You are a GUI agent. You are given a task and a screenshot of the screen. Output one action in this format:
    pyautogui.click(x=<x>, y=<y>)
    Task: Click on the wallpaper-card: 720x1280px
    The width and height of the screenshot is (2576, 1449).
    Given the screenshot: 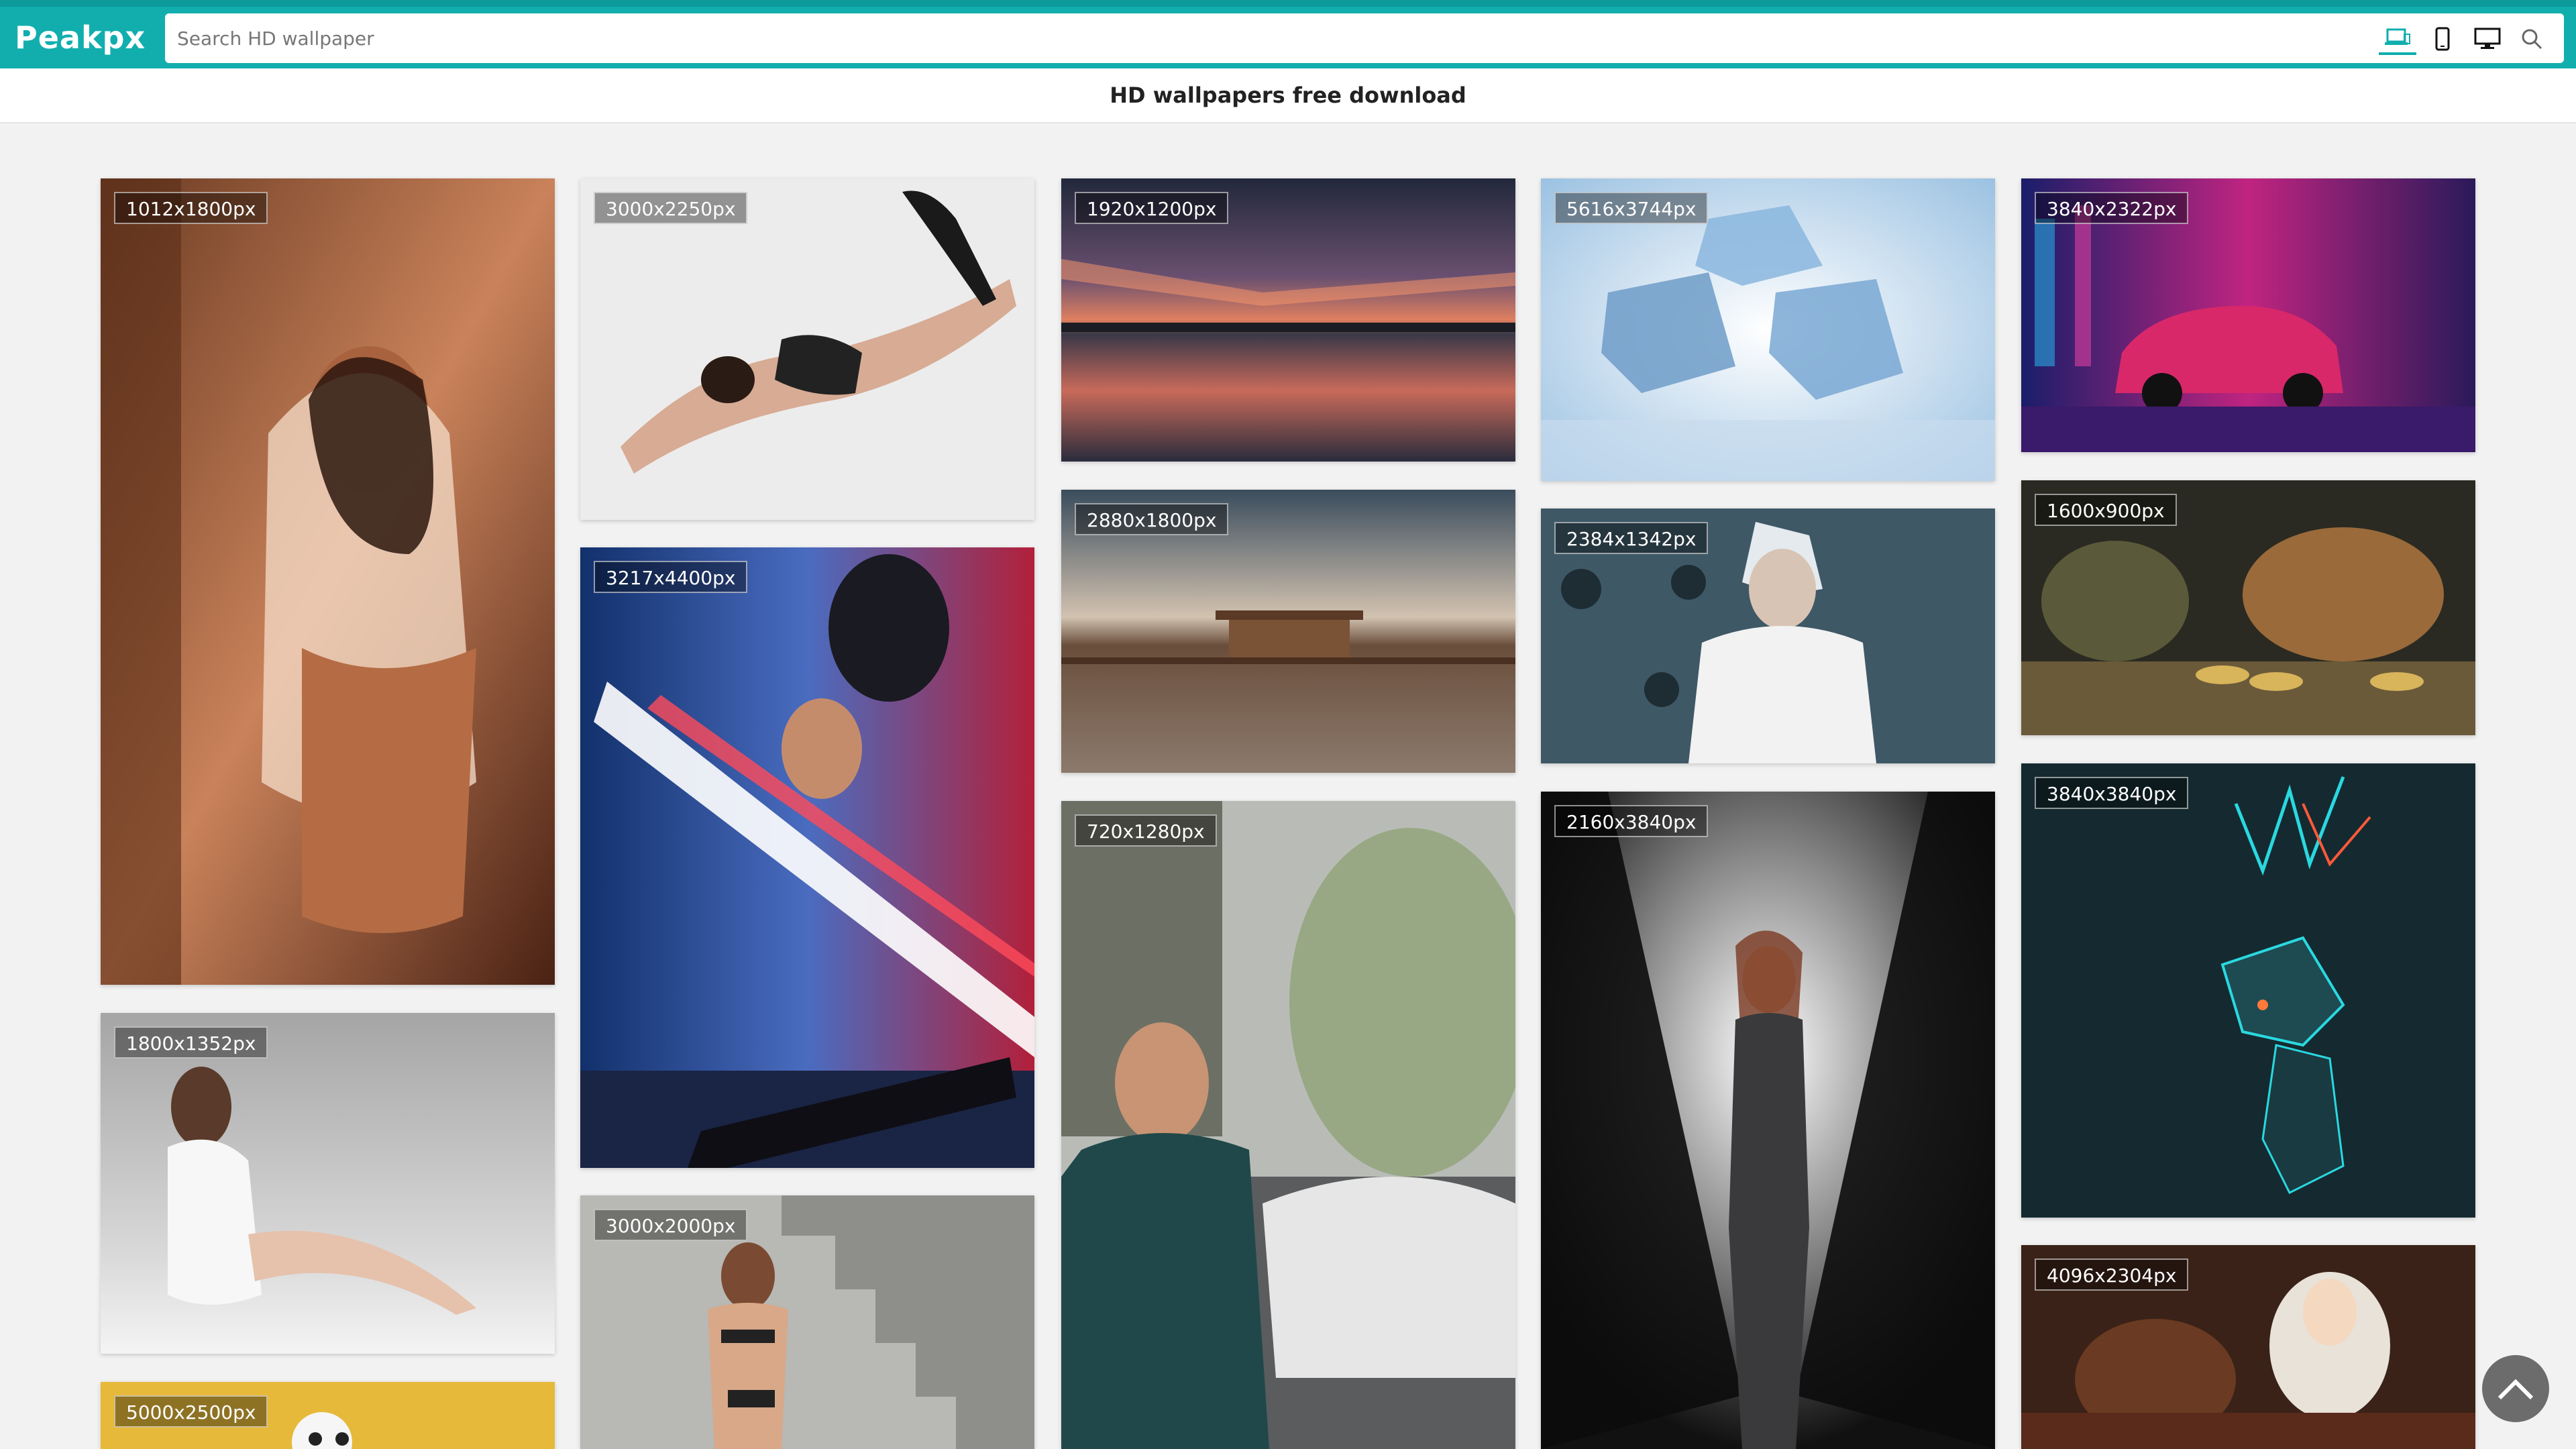 What is the action you would take?
    pyautogui.click(x=1288, y=1125)
    